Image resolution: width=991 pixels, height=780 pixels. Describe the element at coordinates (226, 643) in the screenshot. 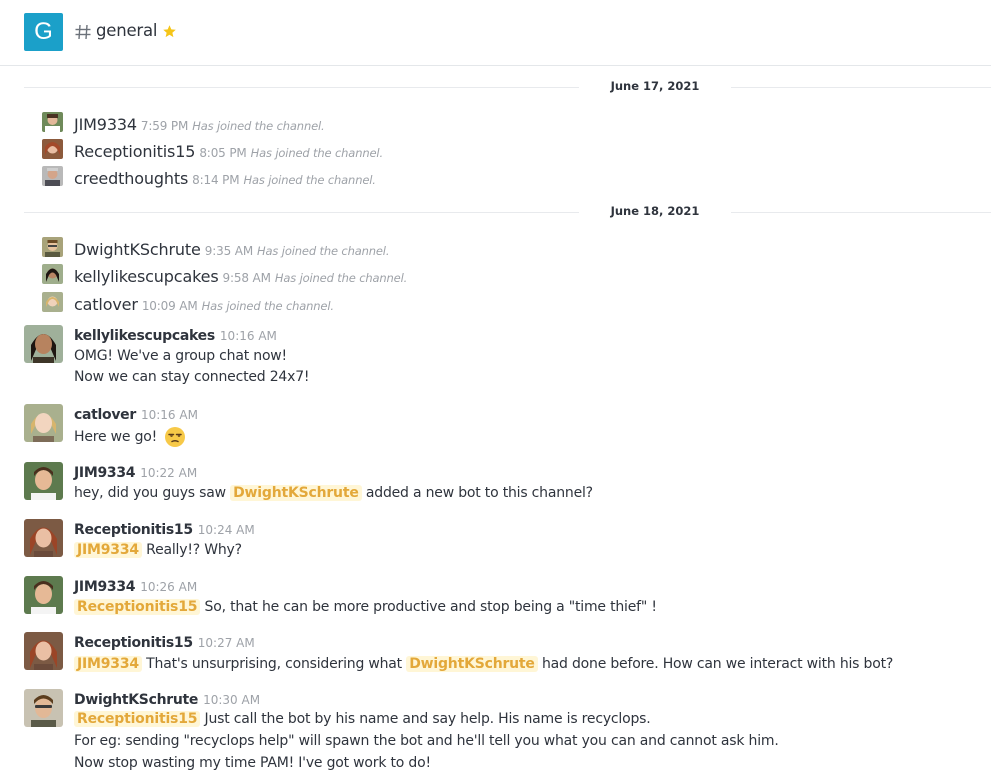

I see `timestamp: 10:27 AM` at that location.